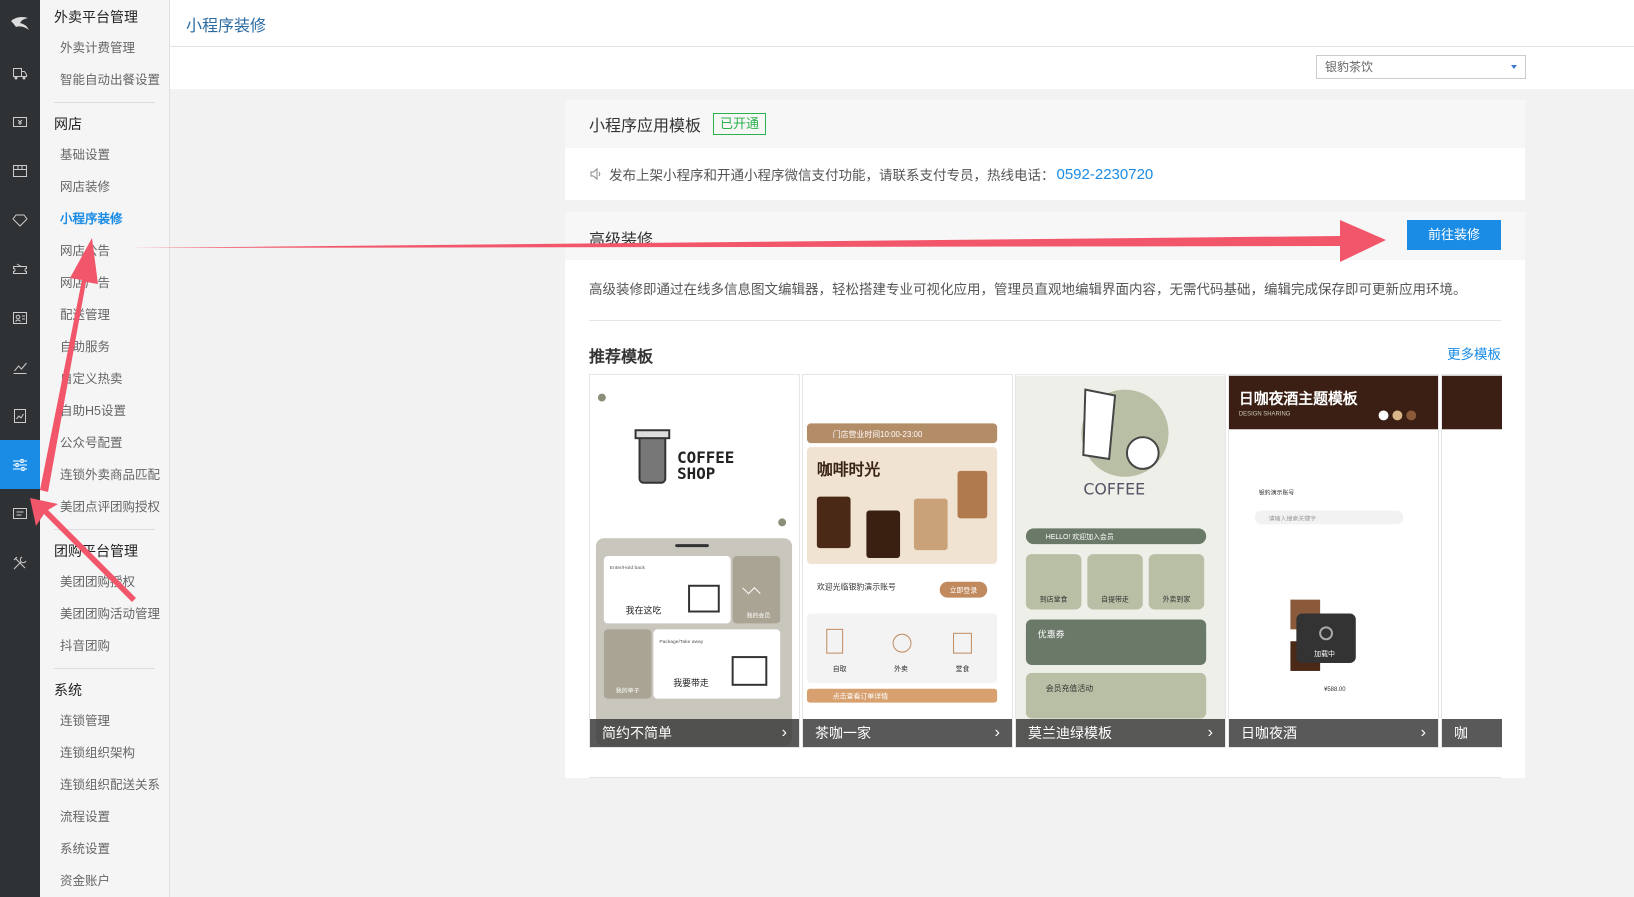  Describe the element at coordinates (20, 562) in the screenshot. I see `tools-icon` at that location.